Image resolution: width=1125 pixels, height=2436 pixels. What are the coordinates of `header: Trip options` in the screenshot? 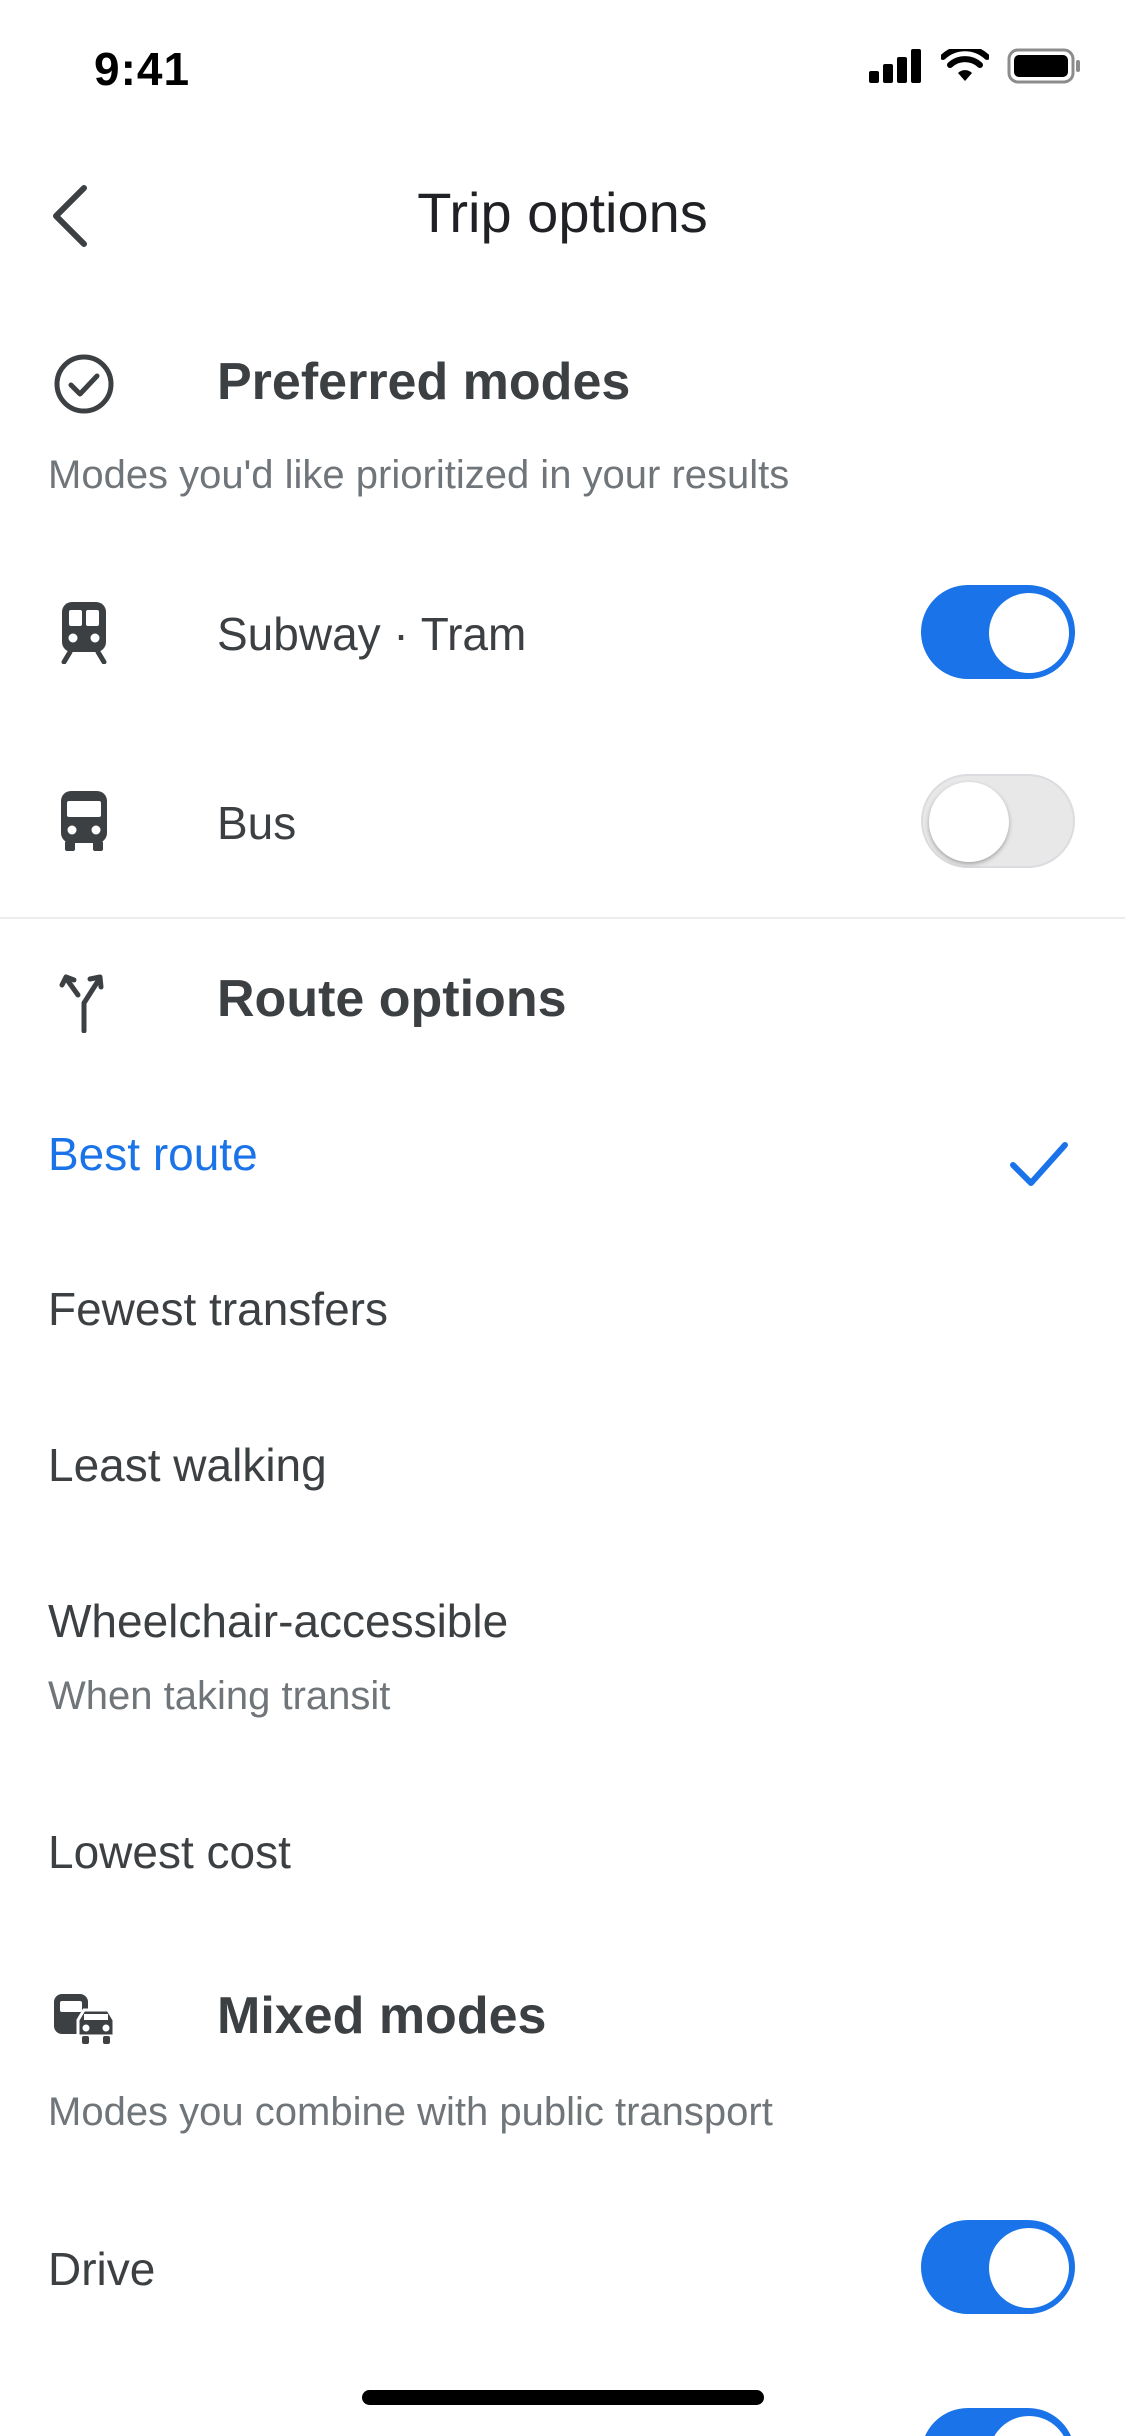 It's located at (562, 216).